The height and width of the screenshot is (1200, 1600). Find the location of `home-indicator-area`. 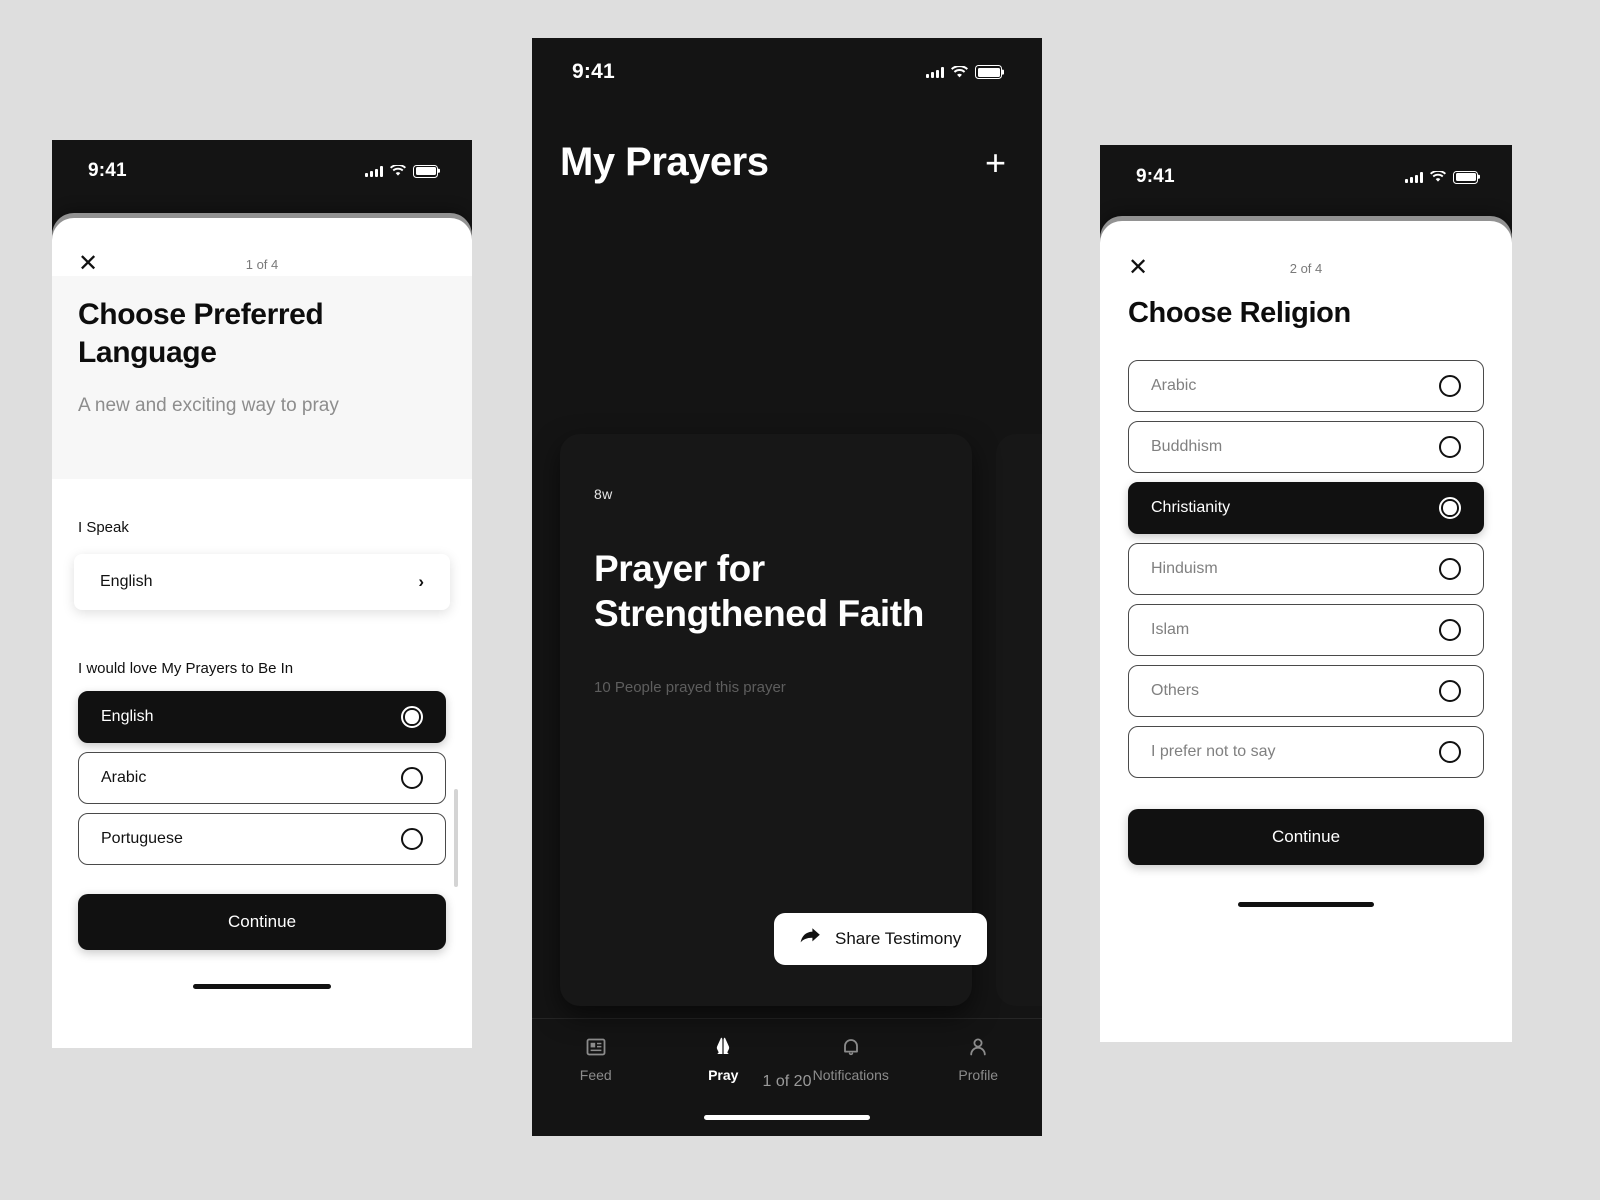

home-indicator-area is located at coordinates (787, 1117).